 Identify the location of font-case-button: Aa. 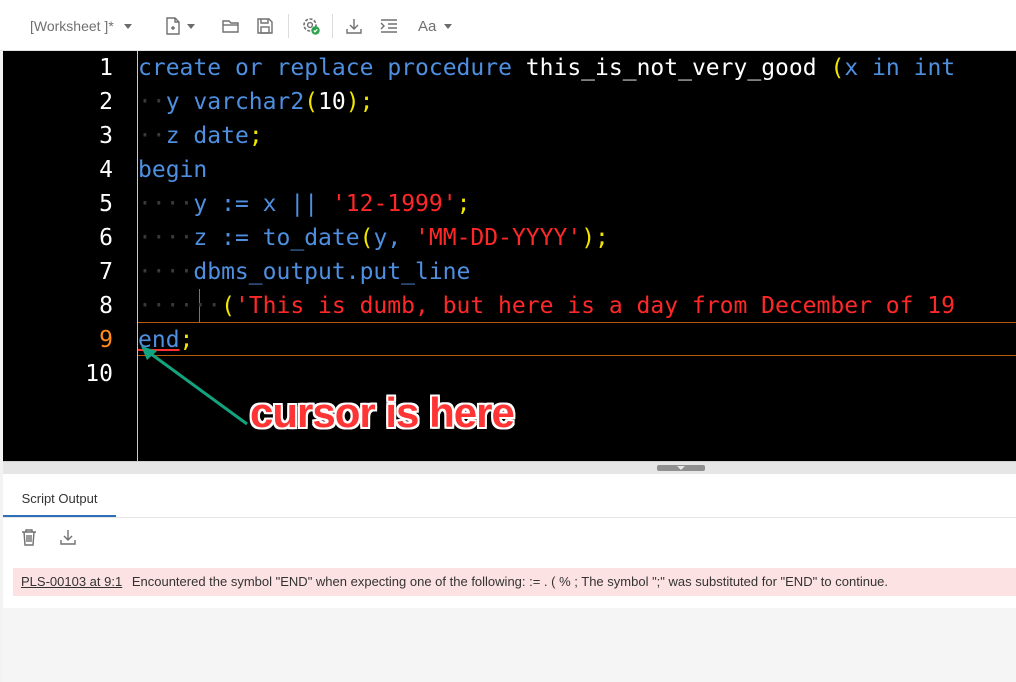
(435, 26).